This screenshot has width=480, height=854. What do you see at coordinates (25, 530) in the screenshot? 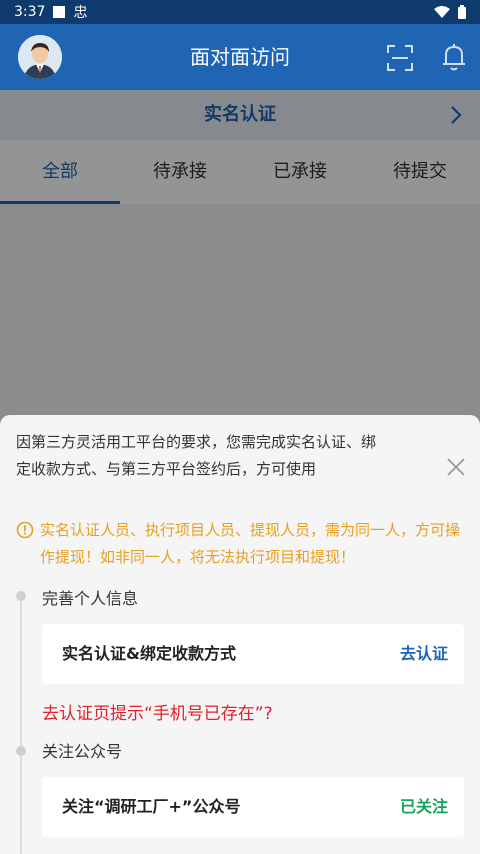
I see `warning-icon` at bounding box center [25, 530].